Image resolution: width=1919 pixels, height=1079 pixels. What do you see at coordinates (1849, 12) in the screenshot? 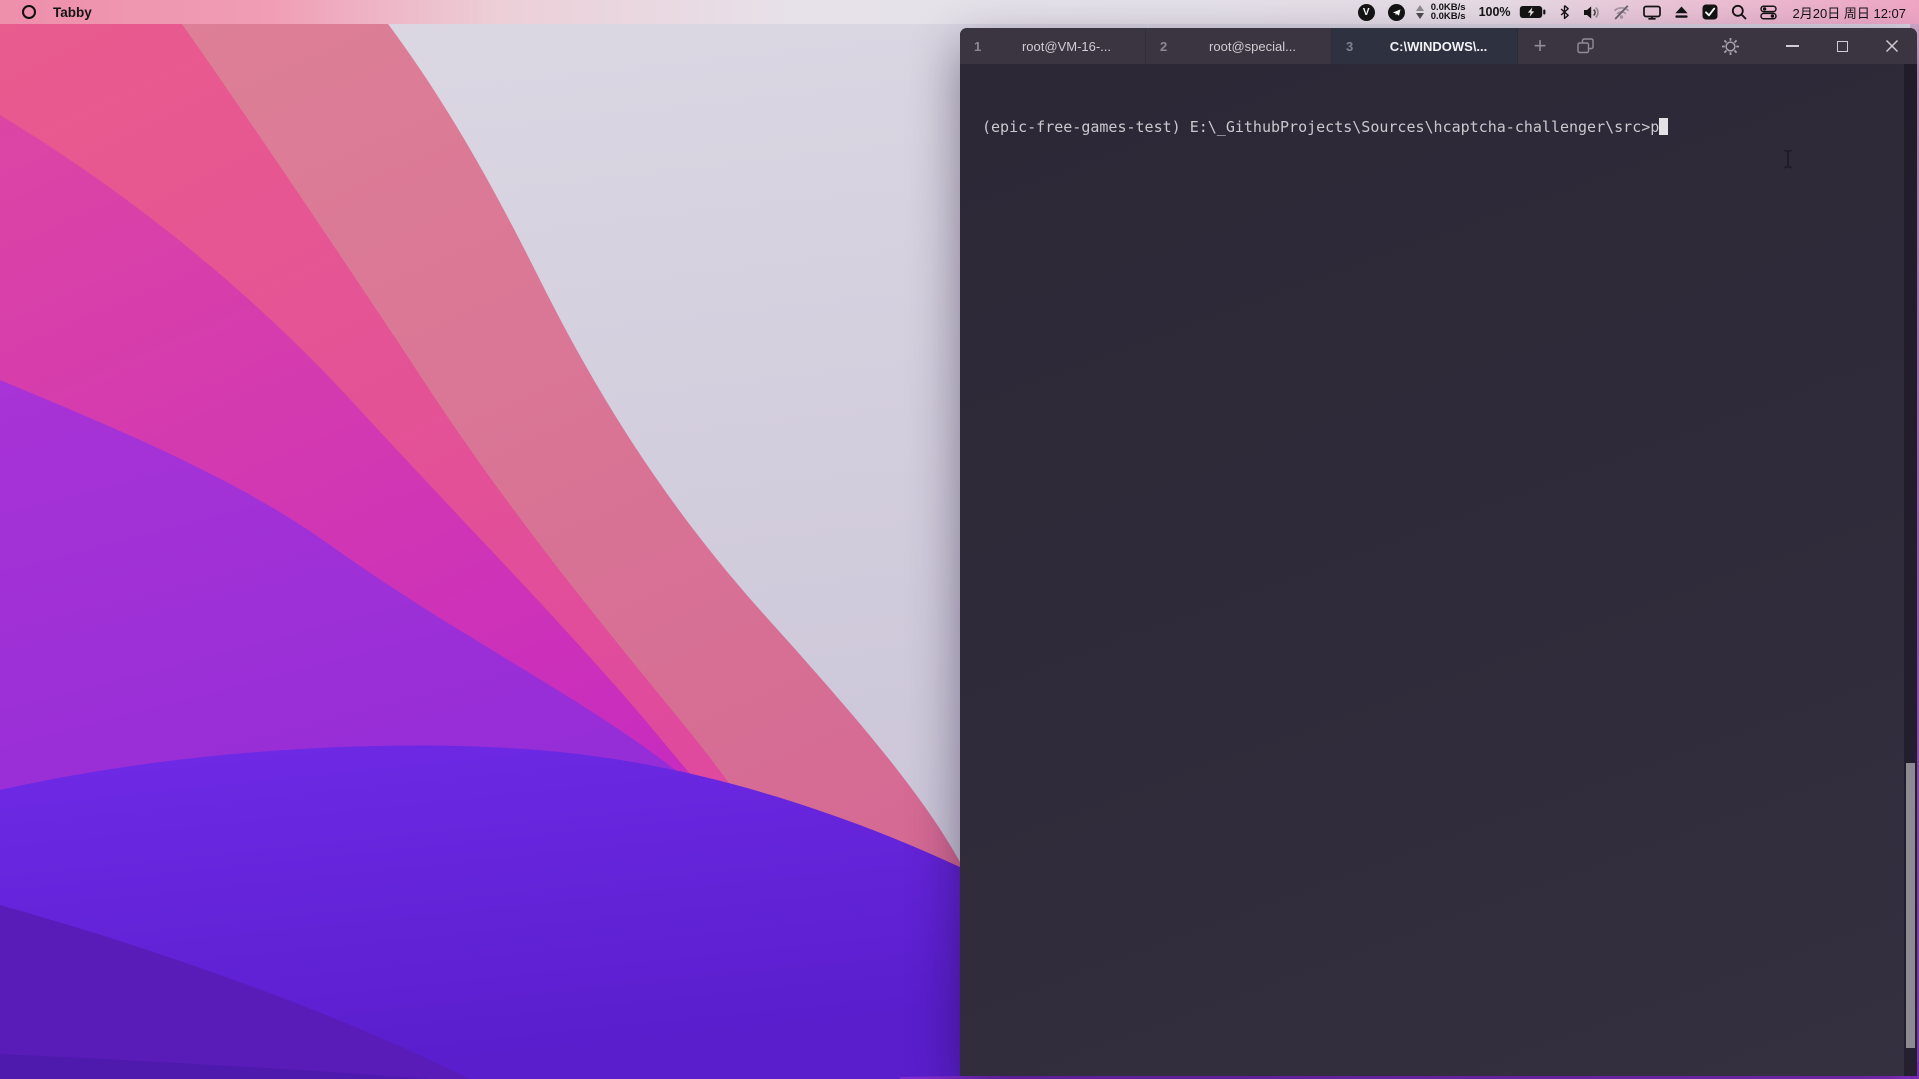
I see `menubar-clock: 2月20日 周日 12:07` at bounding box center [1849, 12].